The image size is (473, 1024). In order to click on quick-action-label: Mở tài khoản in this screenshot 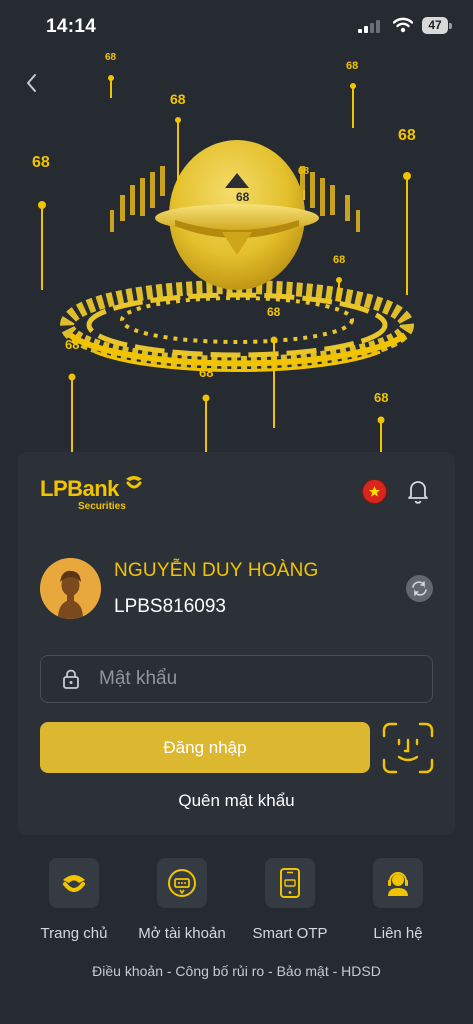, I will do `click(182, 933)`.